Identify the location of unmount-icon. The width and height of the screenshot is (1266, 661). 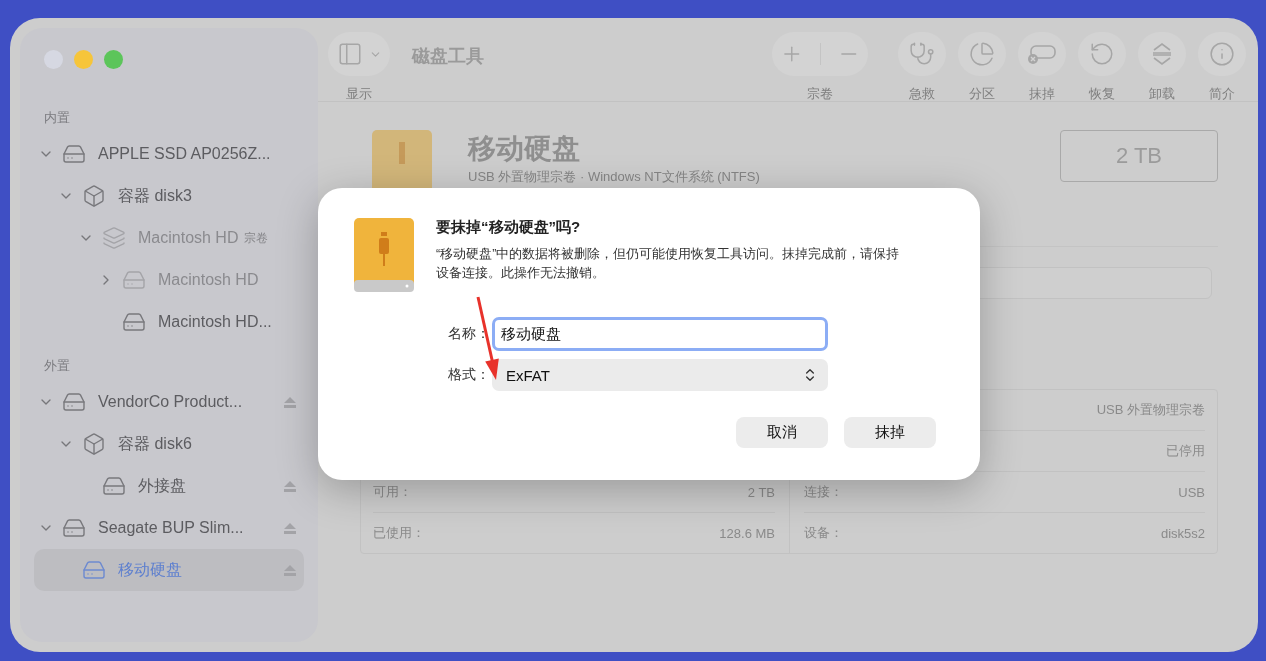
(1162, 54).